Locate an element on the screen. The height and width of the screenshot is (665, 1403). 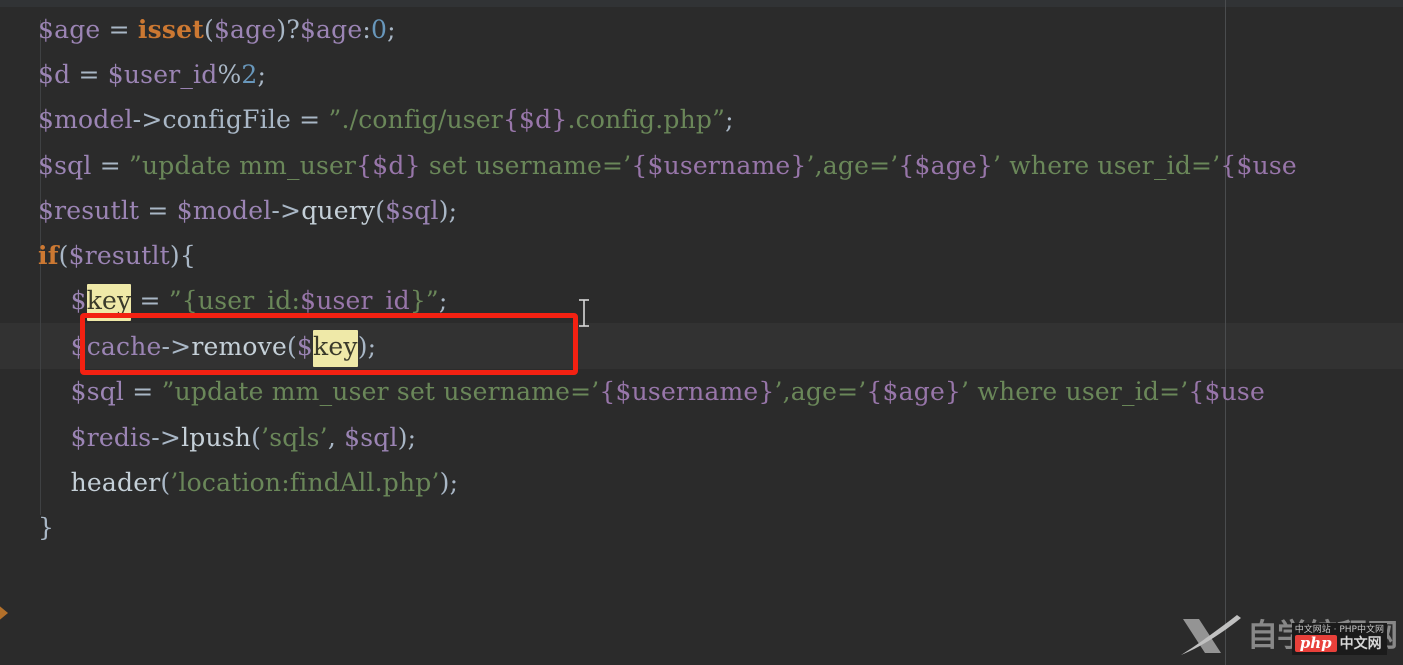
php-badge-cn-label: 中文网 is located at coordinates (1360, 643).